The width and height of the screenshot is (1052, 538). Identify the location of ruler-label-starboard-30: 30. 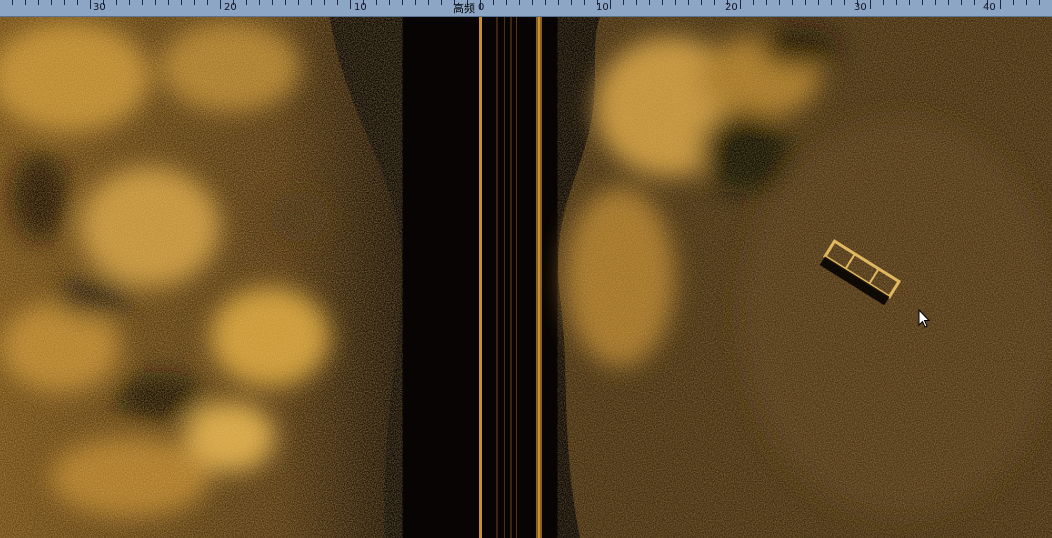
(860, 7).